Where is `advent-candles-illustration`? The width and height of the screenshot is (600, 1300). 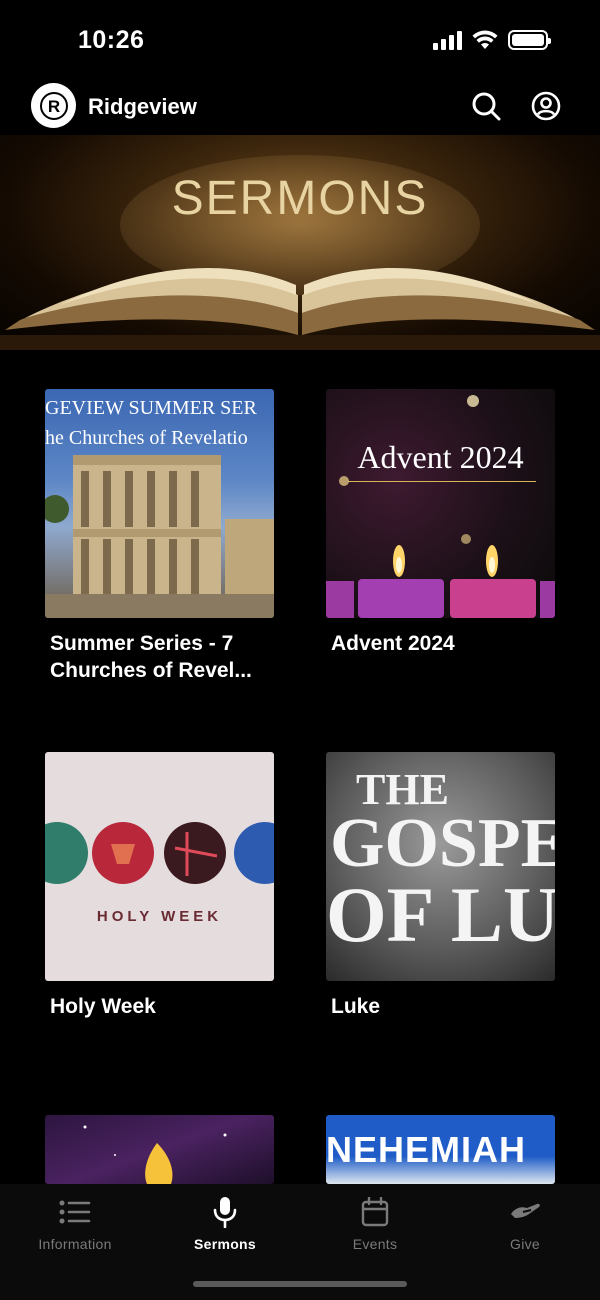
advent-candles-illustration is located at coordinates (440, 506).